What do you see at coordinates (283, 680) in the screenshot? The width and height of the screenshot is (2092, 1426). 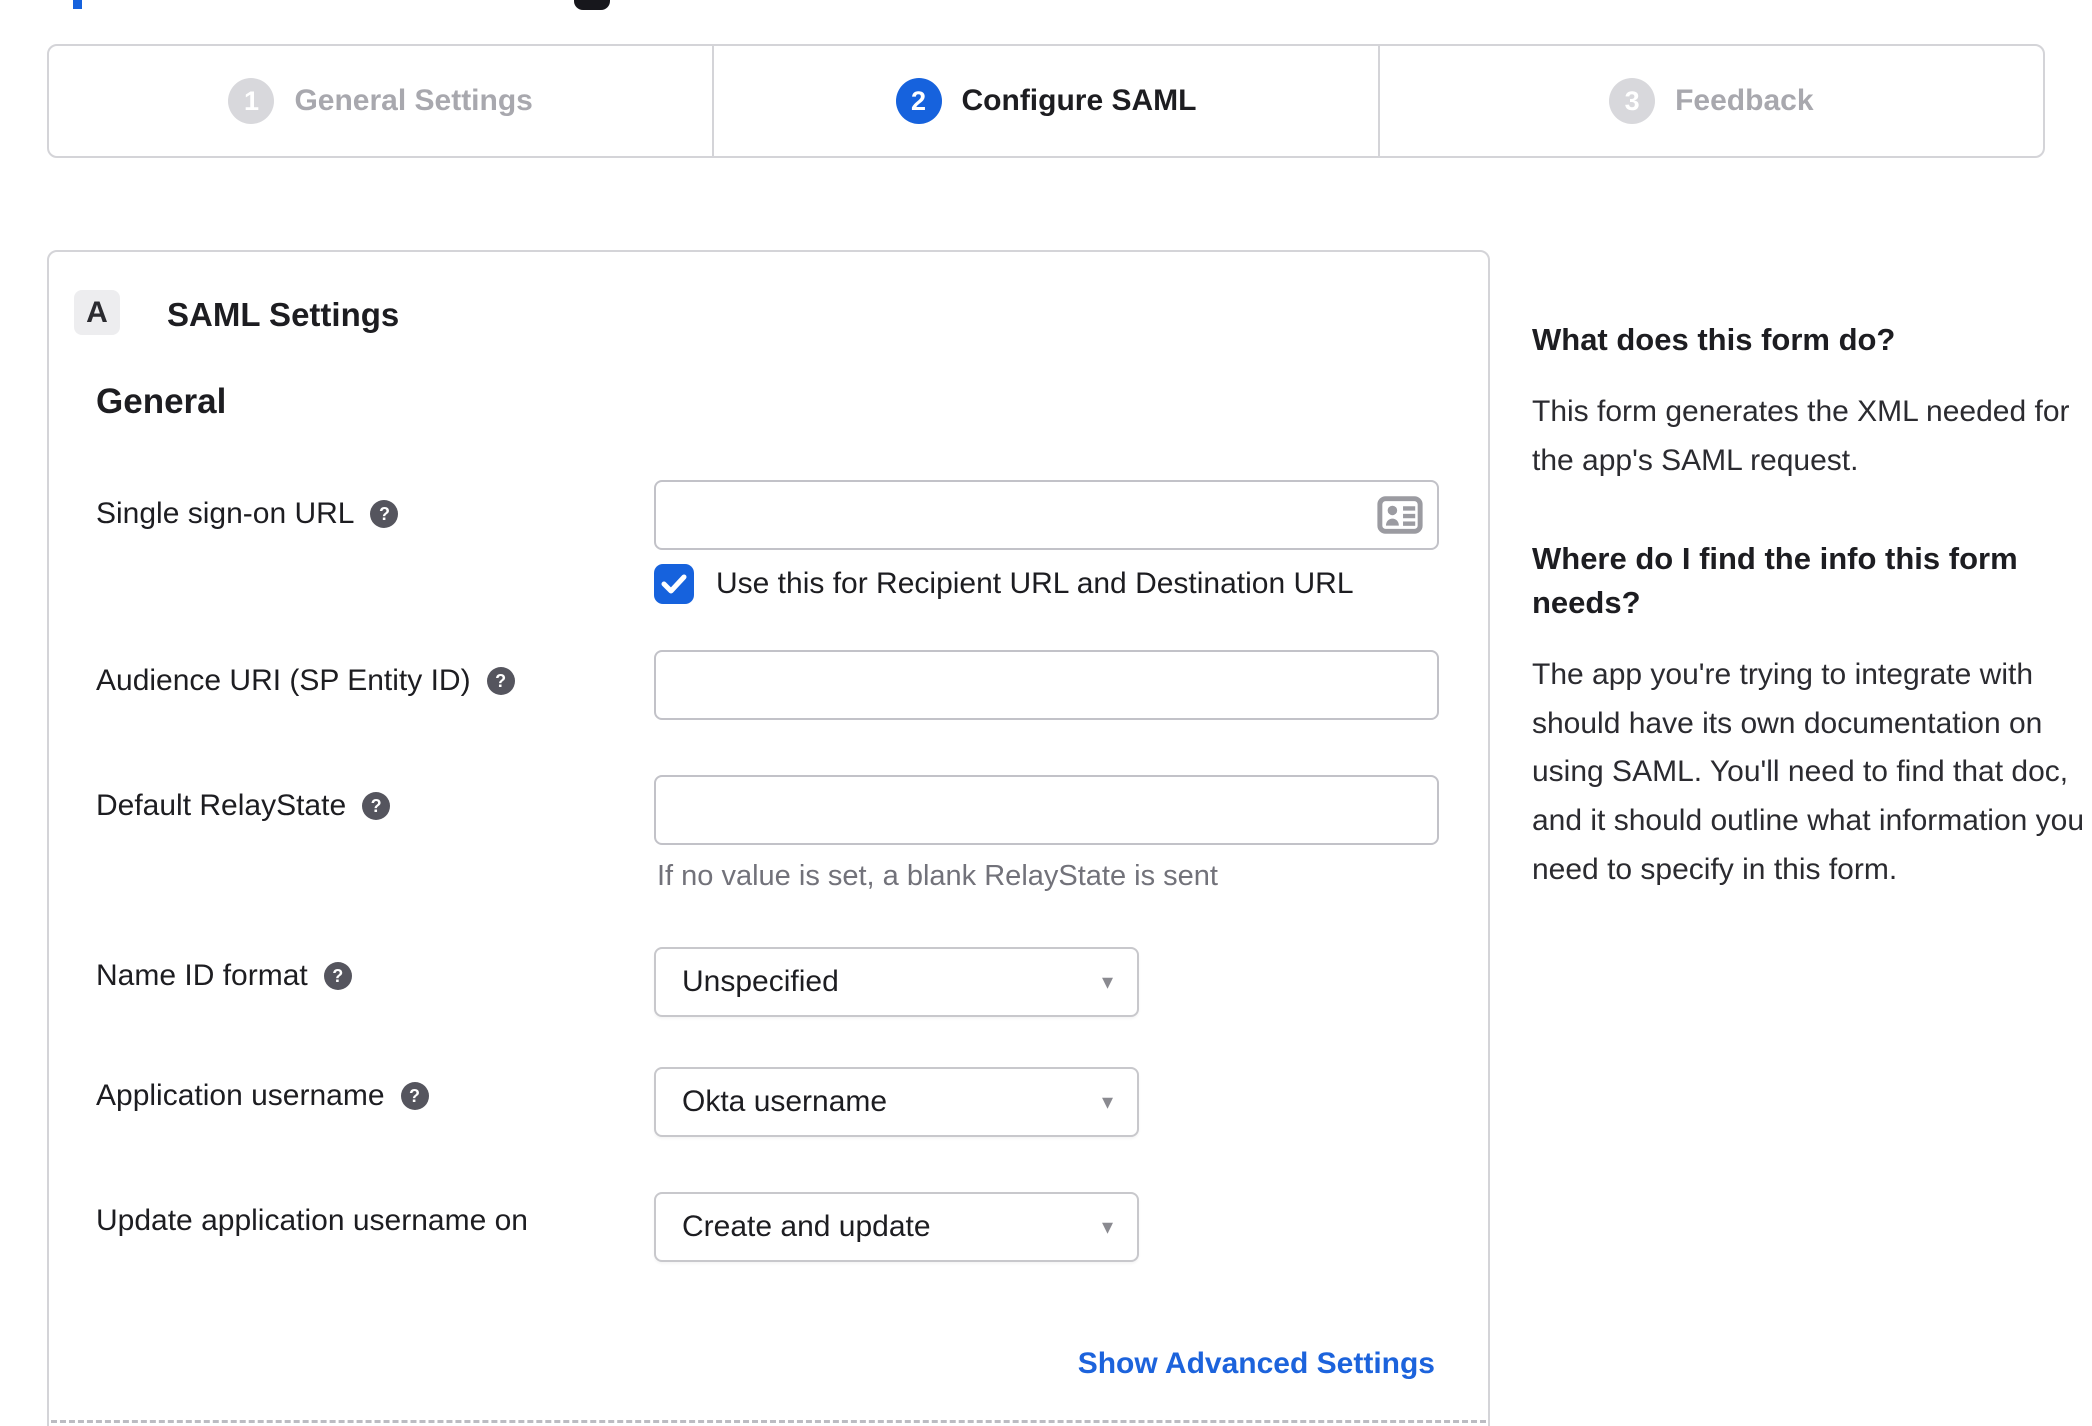 I see `audience-uri-label: Audience URI (SP Entity ID)` at bounding box center [283, 680].